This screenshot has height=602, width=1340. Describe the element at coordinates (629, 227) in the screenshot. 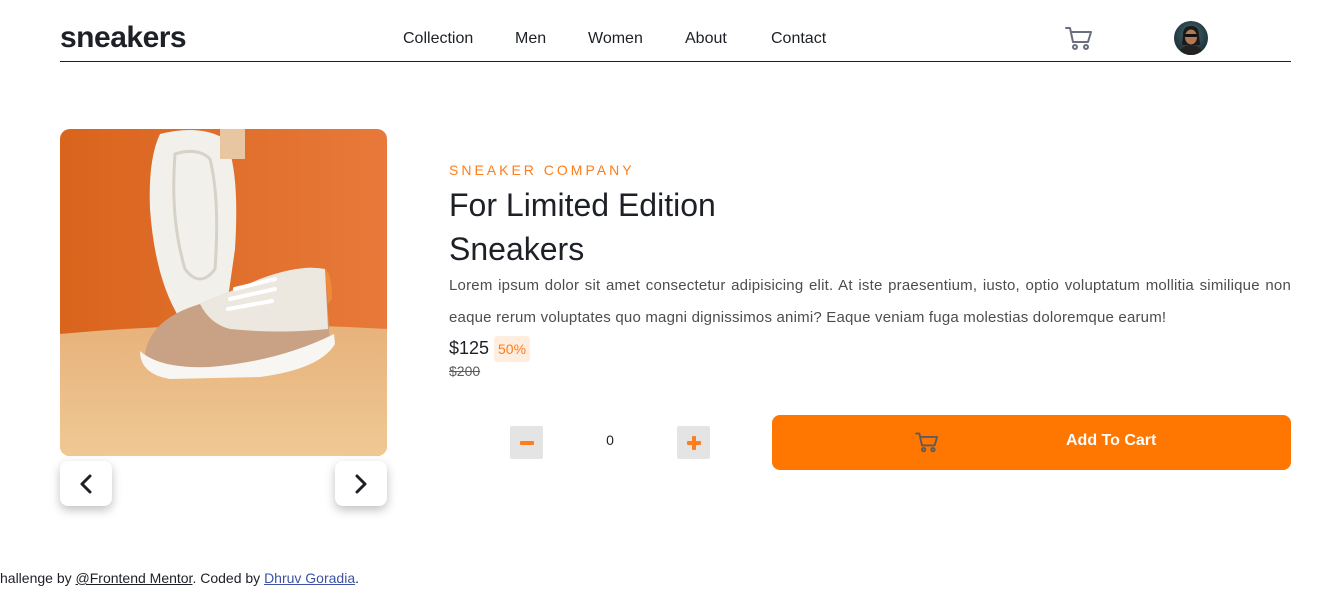

I see `product-title: For Limited Edition Sneakers` at that location.